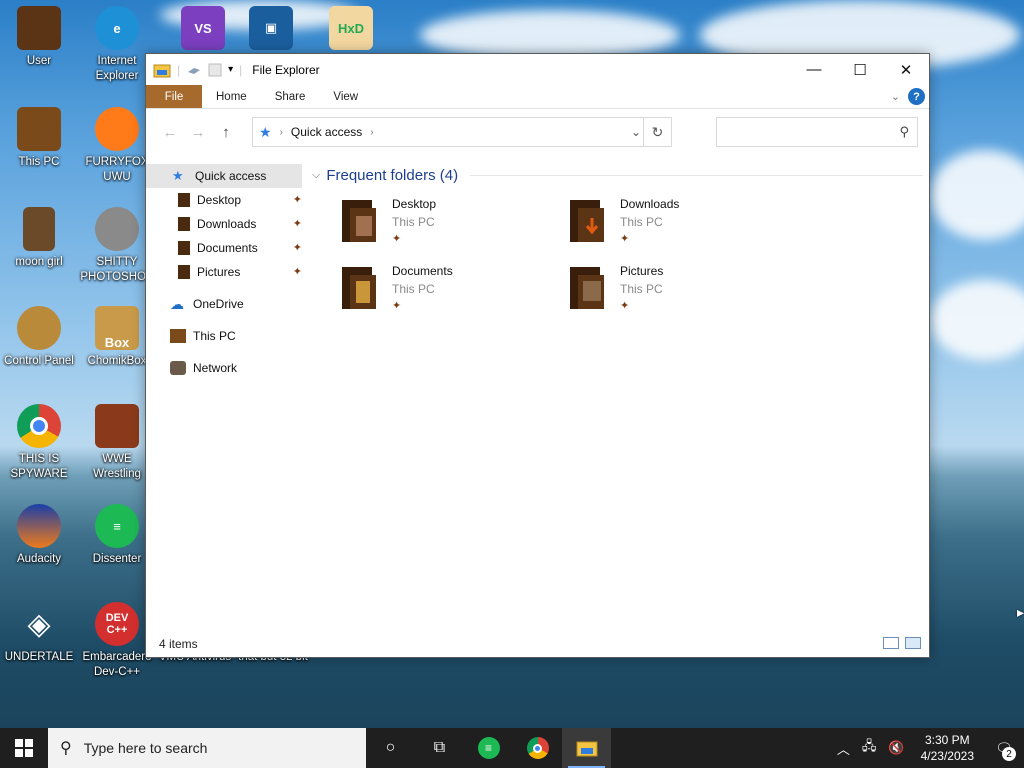  I want to click on tab-view: View, so click(345, 96).